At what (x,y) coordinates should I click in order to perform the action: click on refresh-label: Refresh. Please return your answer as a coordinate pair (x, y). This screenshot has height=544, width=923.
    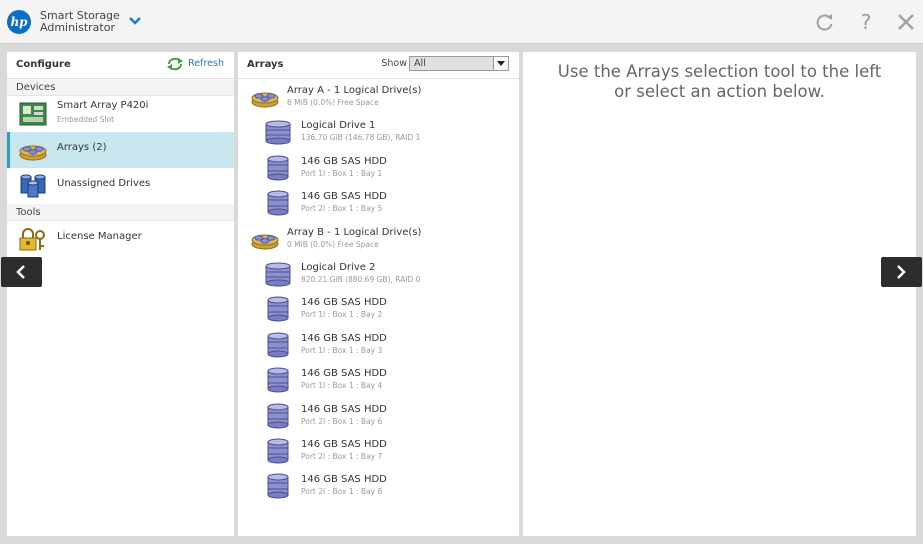
    Looking at the image, I should click on (206, 63).